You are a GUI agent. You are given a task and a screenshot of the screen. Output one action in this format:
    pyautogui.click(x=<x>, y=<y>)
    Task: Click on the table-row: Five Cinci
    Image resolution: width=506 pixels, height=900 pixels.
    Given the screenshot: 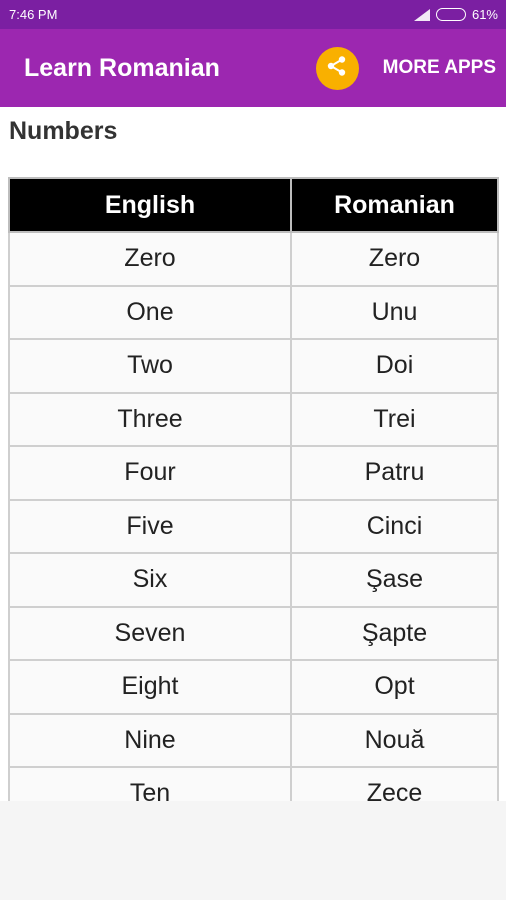 What is the action you would take?
    pyautogui.click(x=253, y=526)
    